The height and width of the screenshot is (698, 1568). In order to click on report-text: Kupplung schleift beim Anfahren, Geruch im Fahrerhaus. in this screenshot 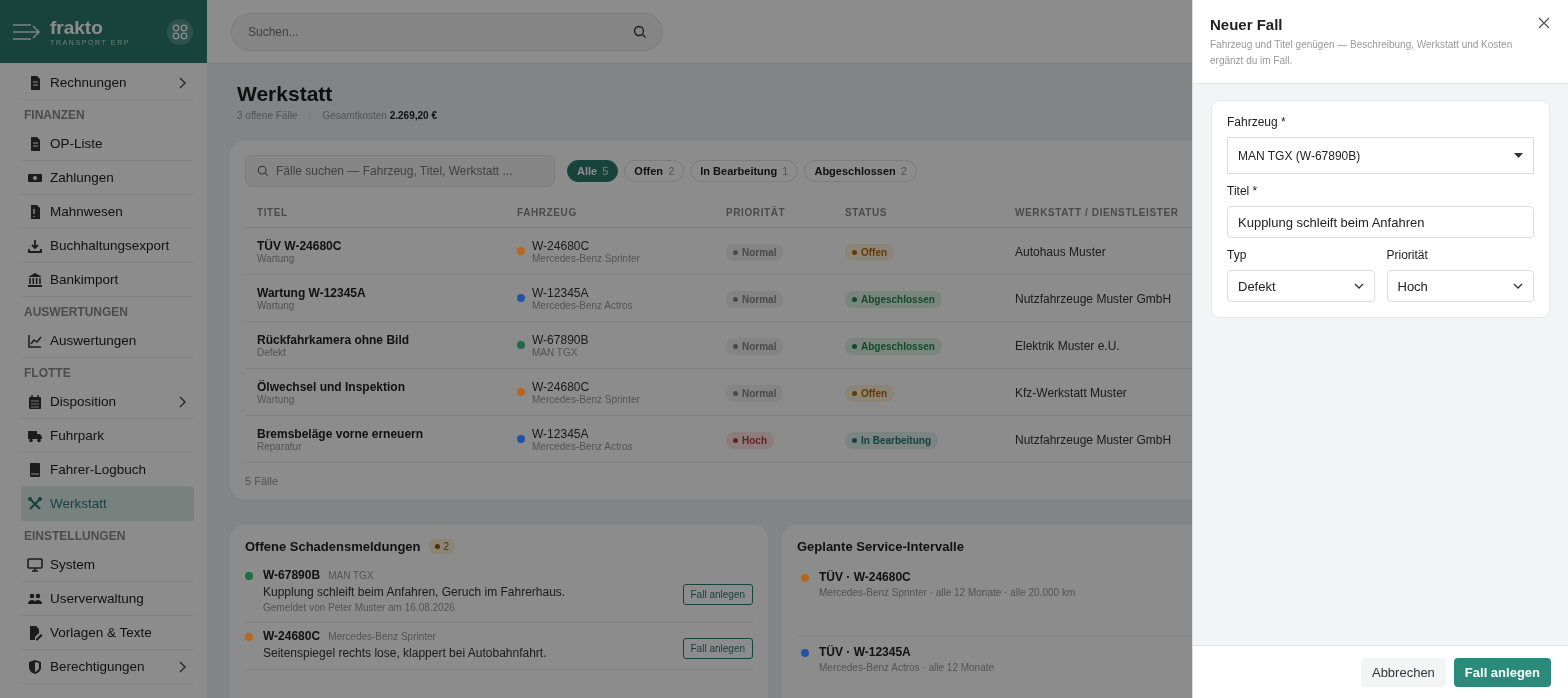, I will do `click(415, 592)`.